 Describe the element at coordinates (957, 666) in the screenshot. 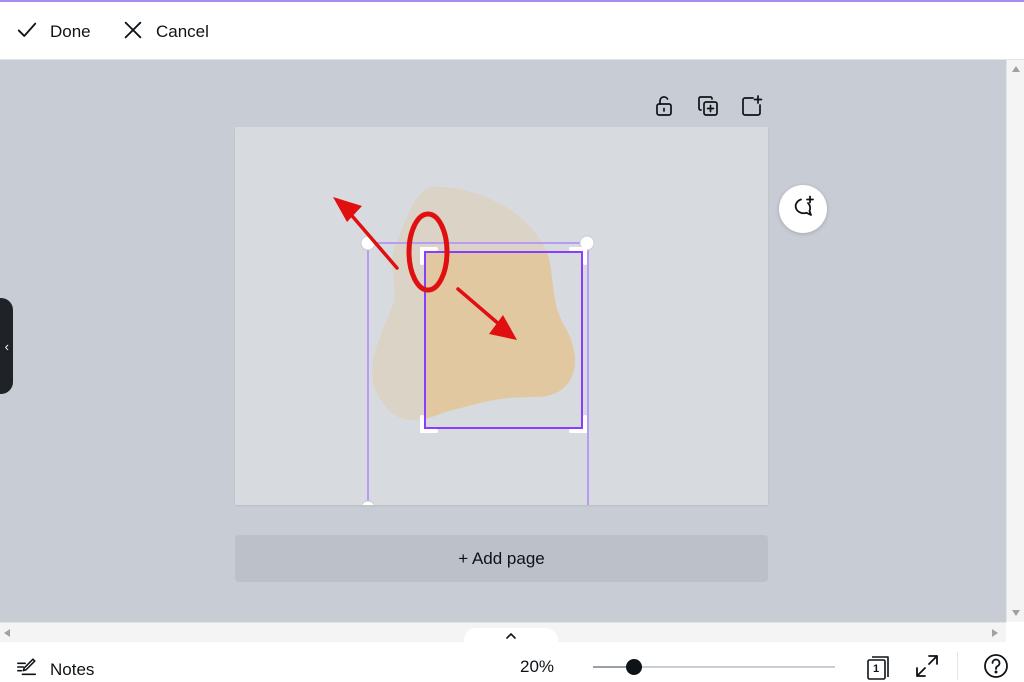

I see `toolbar-divider` at that location.